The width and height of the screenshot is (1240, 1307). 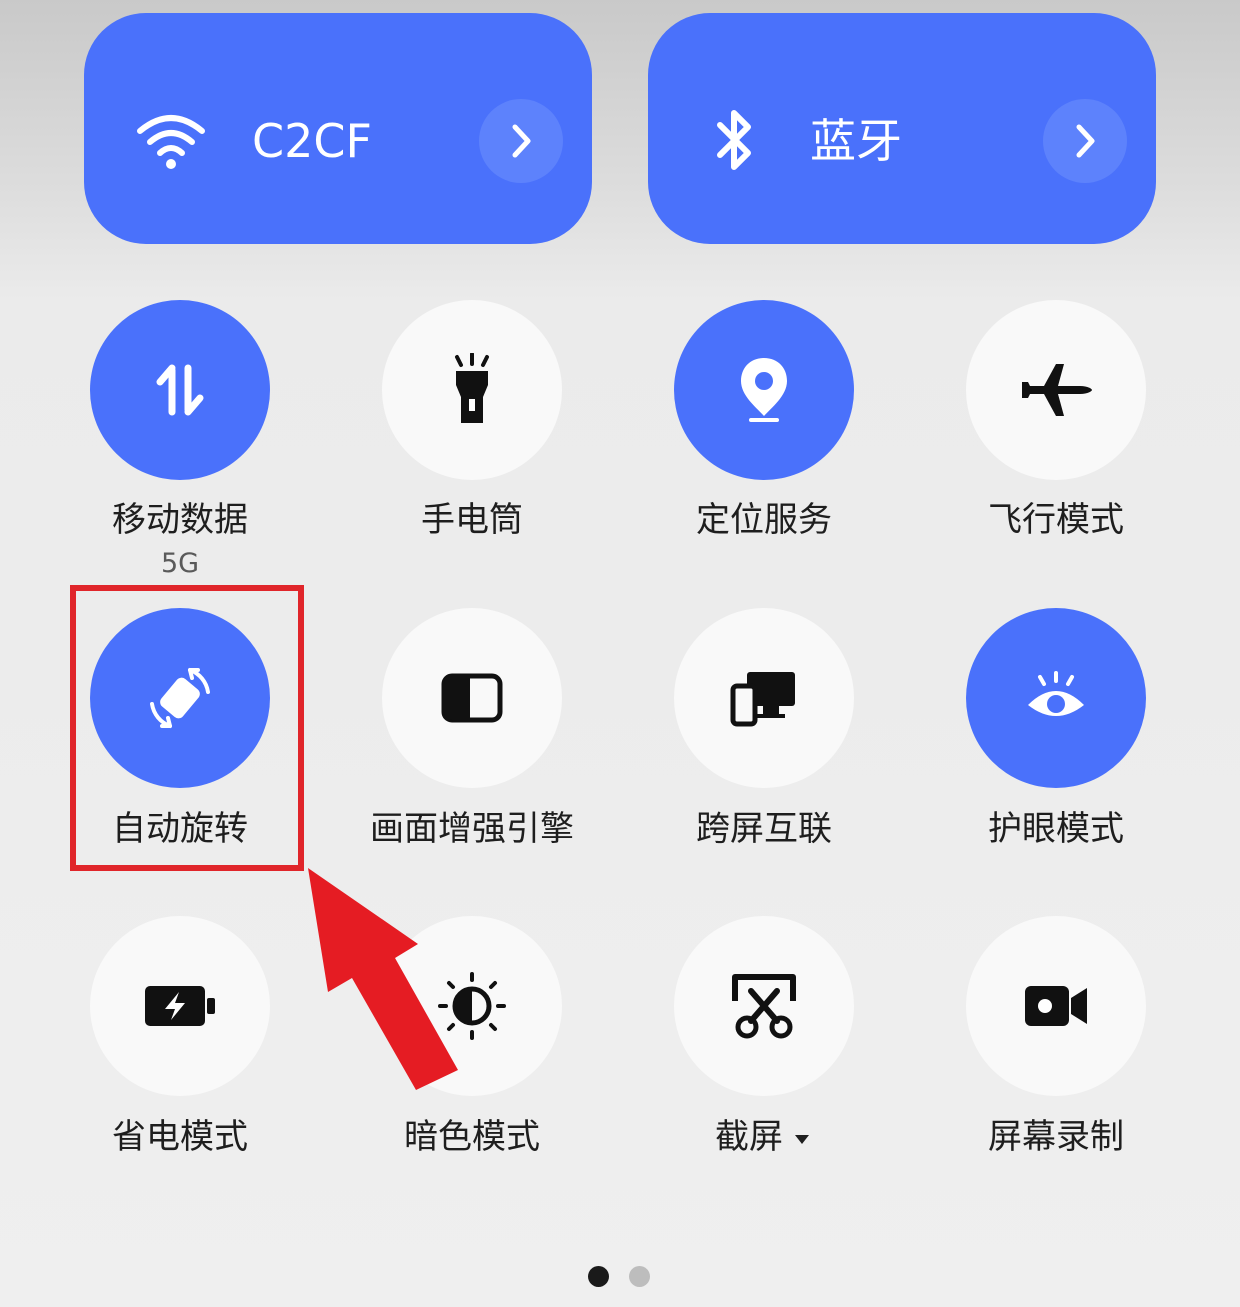 I want to click on airplane-icon, so click(x=1057, y=390).